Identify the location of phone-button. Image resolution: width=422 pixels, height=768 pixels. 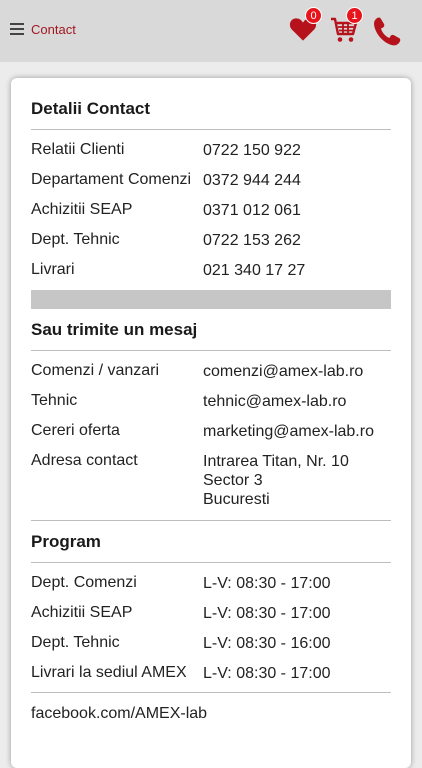
(387, 33).